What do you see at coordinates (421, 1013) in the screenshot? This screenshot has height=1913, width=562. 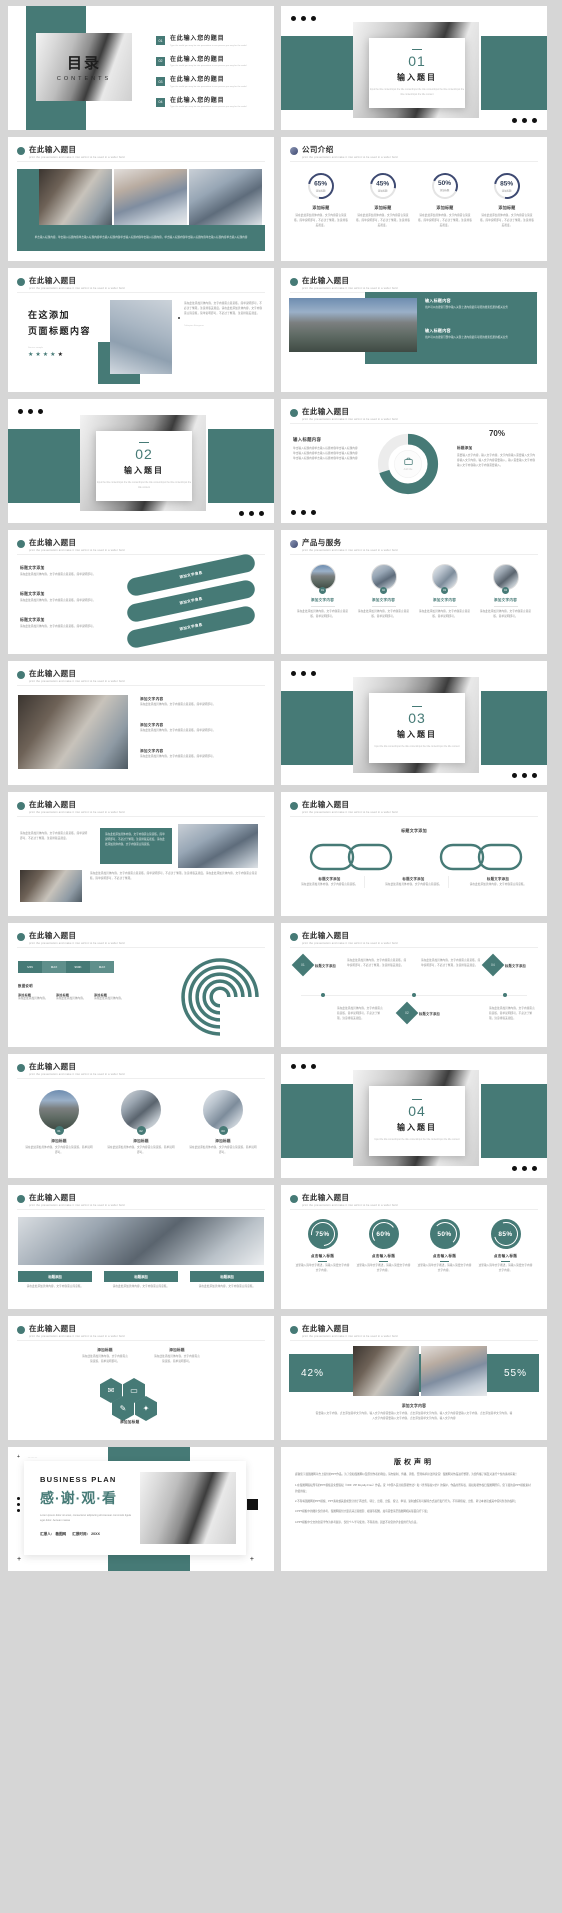 I see `node: 02 标题文字添加` at bounding box center [421, 1013].